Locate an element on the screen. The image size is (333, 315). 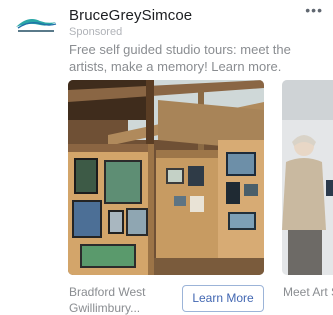
artist-people-photo is located at coordinates (307, 177).